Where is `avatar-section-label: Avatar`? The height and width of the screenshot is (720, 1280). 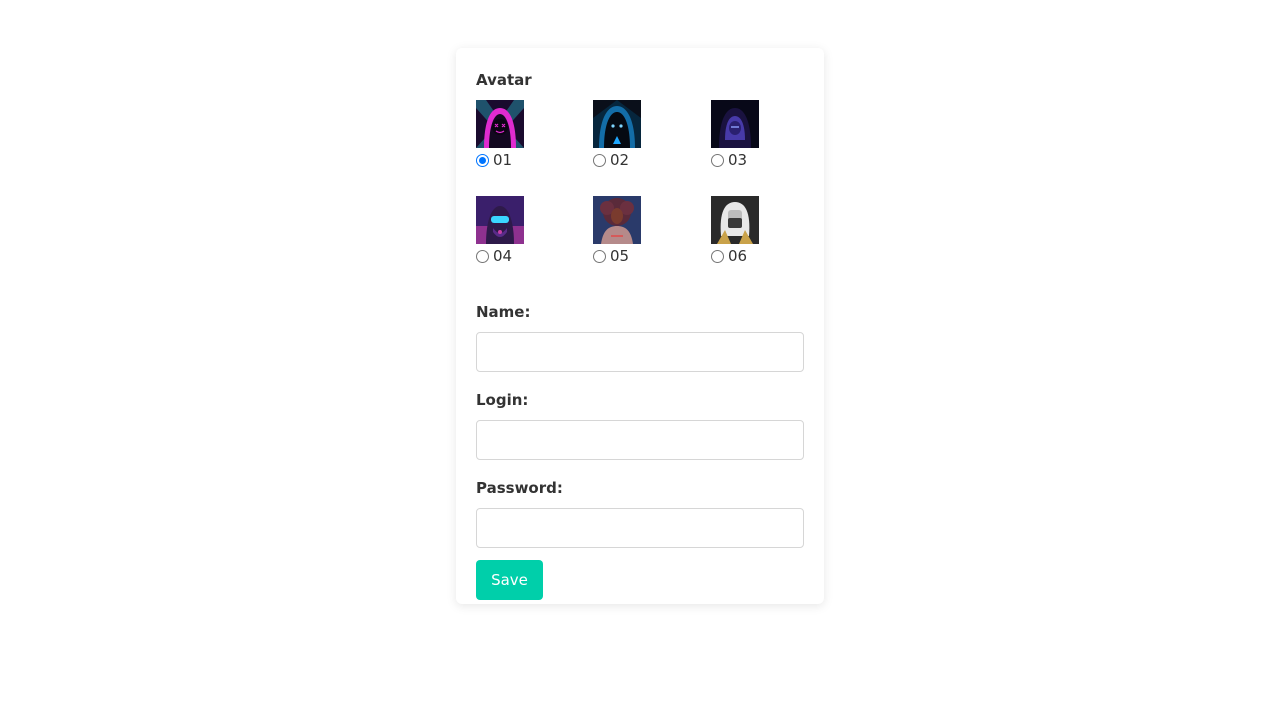 avatar-section-label: Avatar is located at coordinates (504, 80).